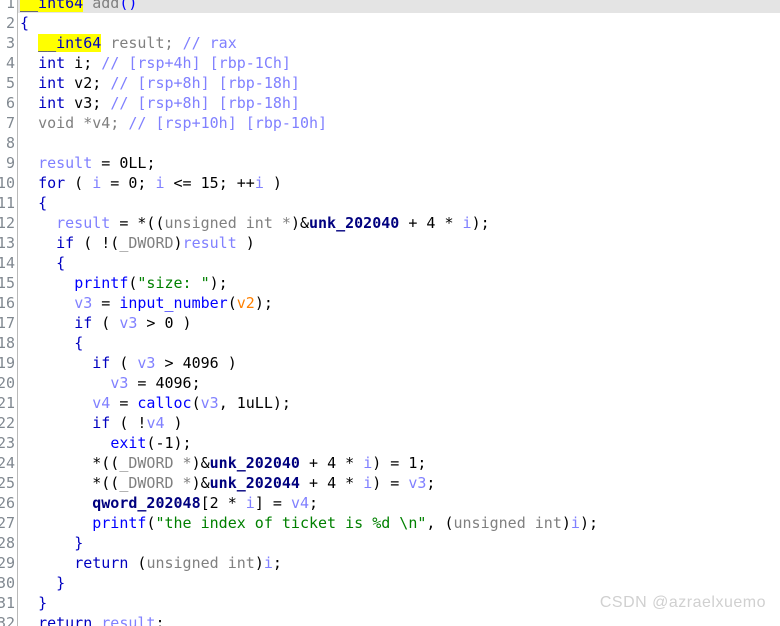 This screenshot has height=626, width=780. Describe the element at coordinates (88, 103) in the screenshot. I see `code-token: v3;` at that location.